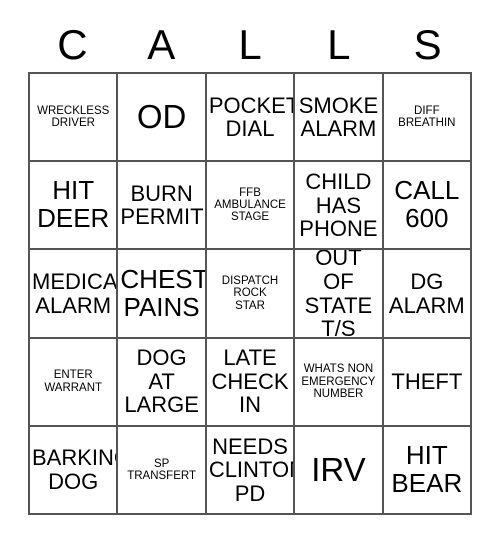  I want to click on bingo-cell-label: NEEDS CLINTON PD, so click(250, 469).